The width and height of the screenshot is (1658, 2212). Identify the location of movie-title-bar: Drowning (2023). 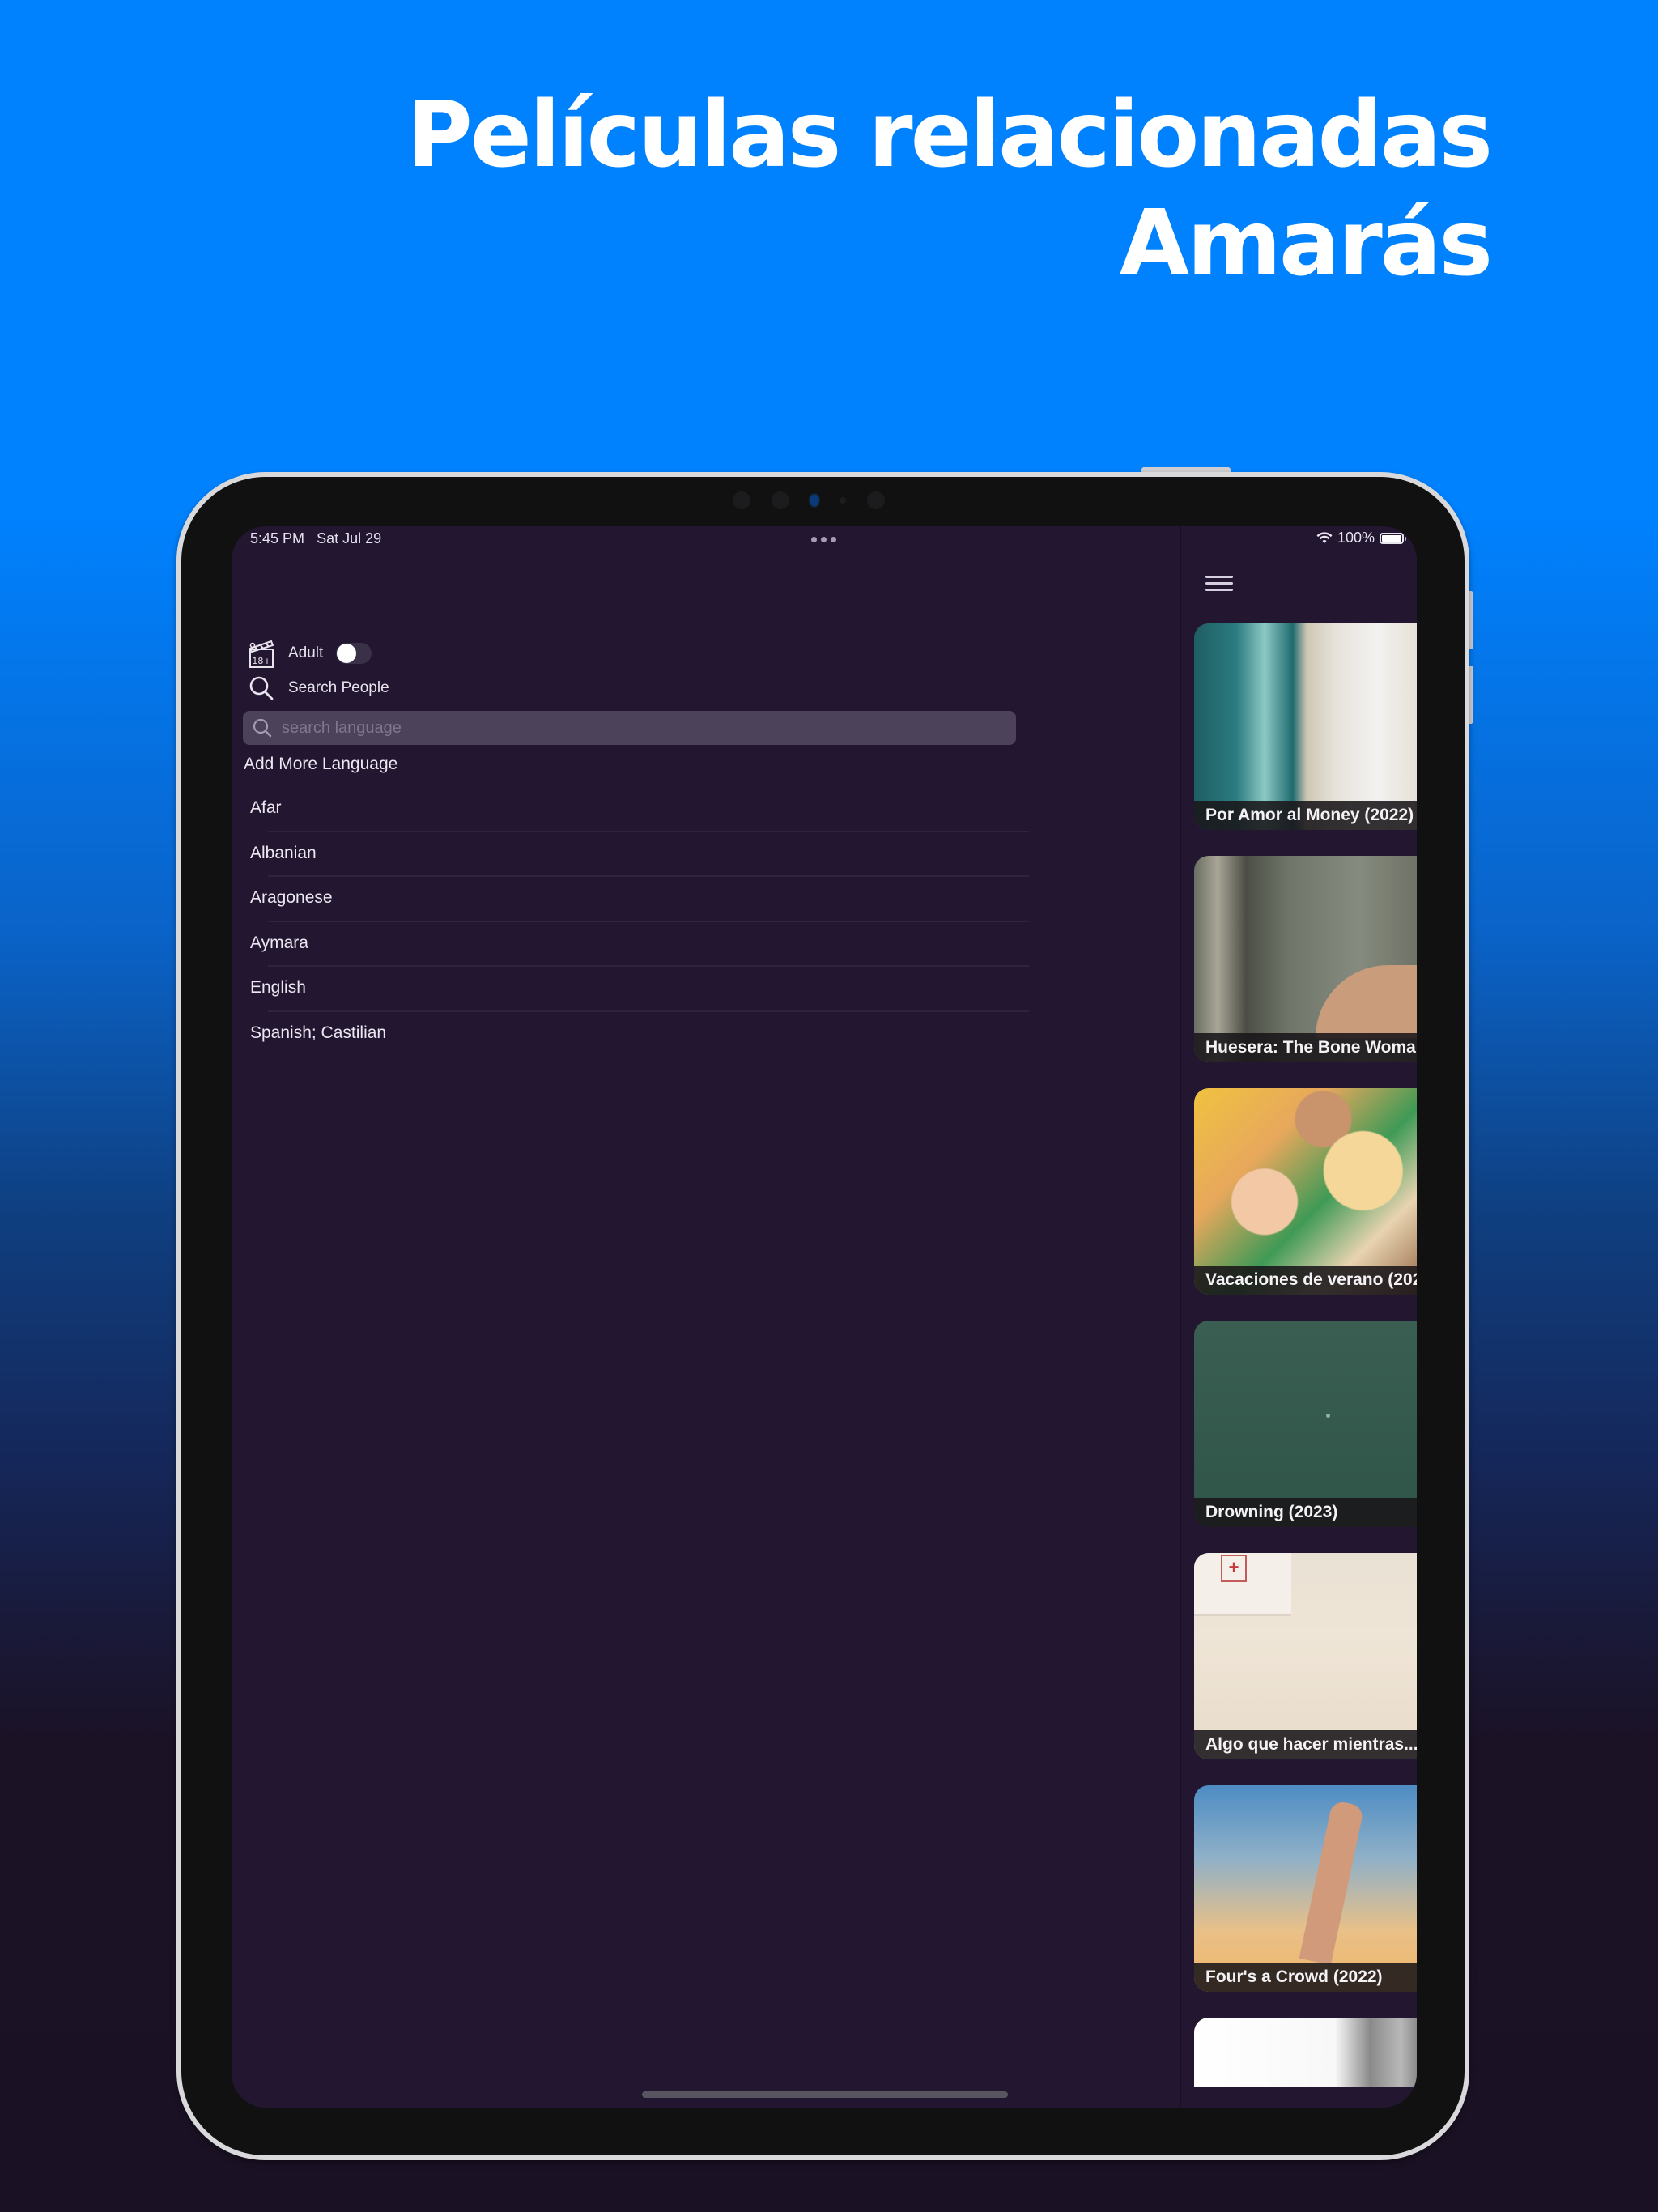
(1305, 1513).